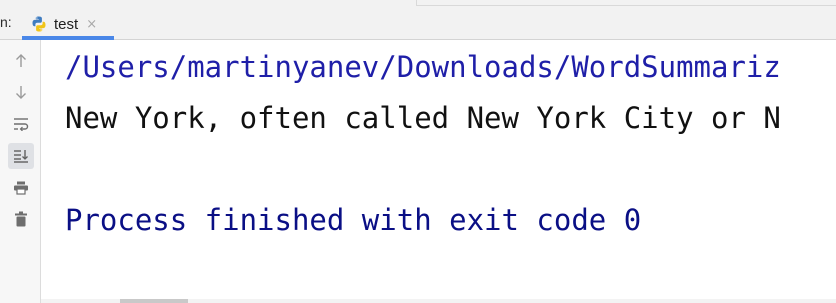 The image size is (836, 303). Describe the element at coordinates (91, 24) in the screenshot. I see `close-icon: ×` at that location.